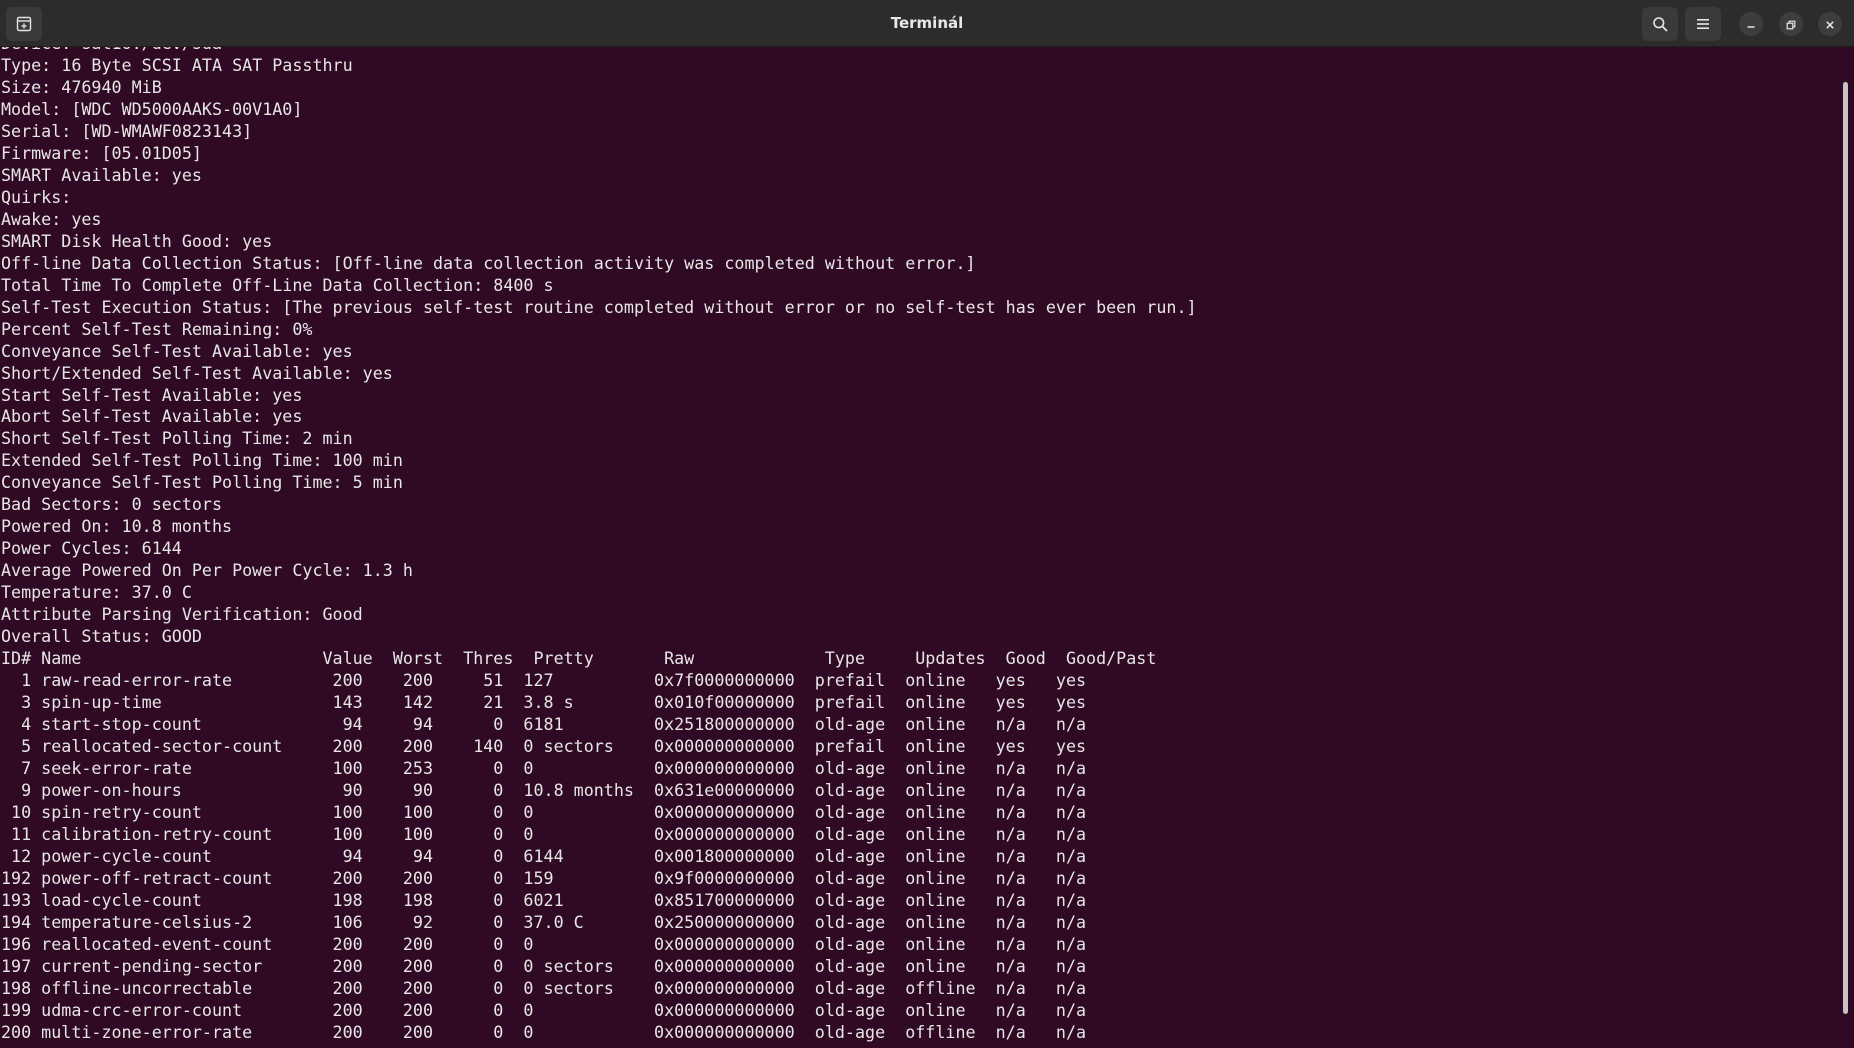 The image size is (1854, 1048). I want to click on new-tab-icon, so click(24, 24).